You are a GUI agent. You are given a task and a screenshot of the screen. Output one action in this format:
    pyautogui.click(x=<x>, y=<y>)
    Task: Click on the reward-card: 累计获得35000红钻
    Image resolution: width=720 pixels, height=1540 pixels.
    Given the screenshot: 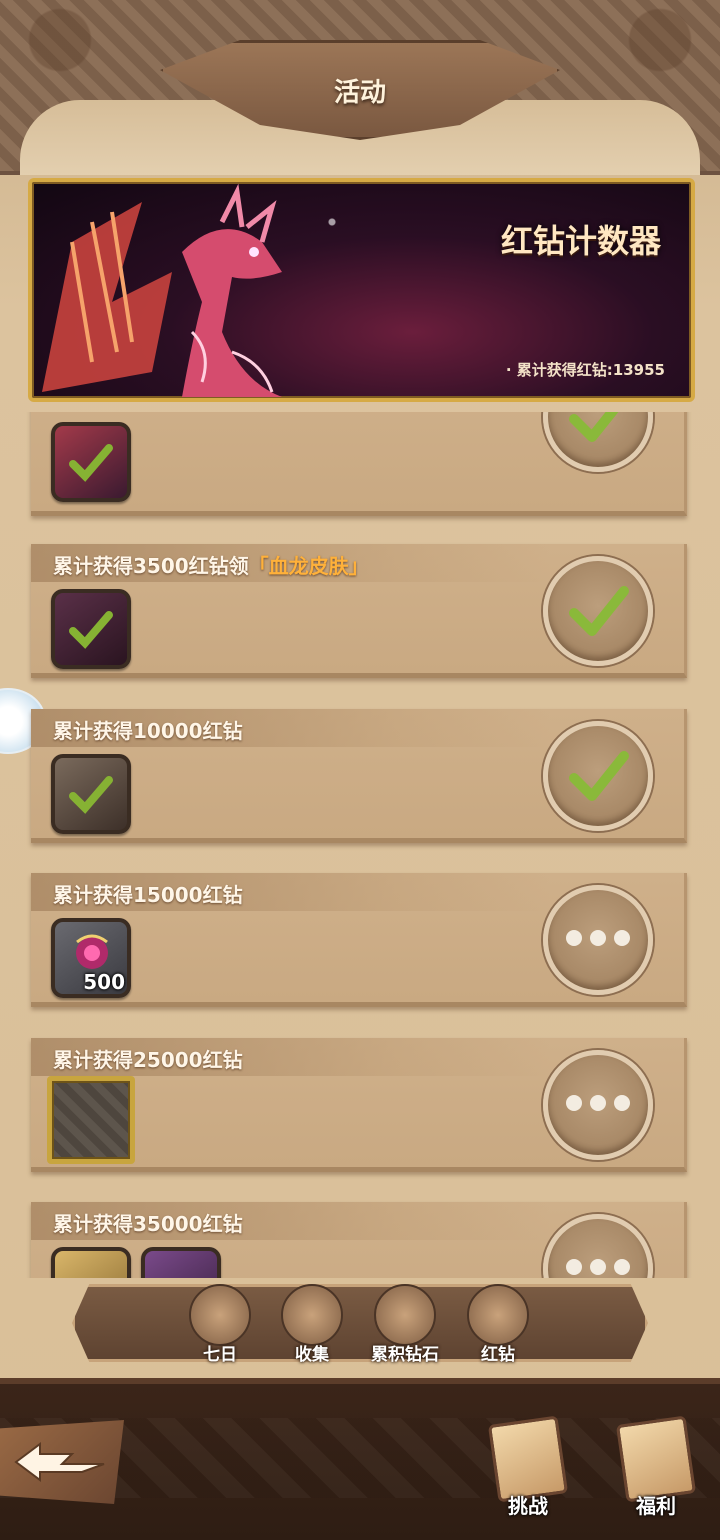 What is the action you would take?
    pyautogui.click(x=359, y=1240)
    